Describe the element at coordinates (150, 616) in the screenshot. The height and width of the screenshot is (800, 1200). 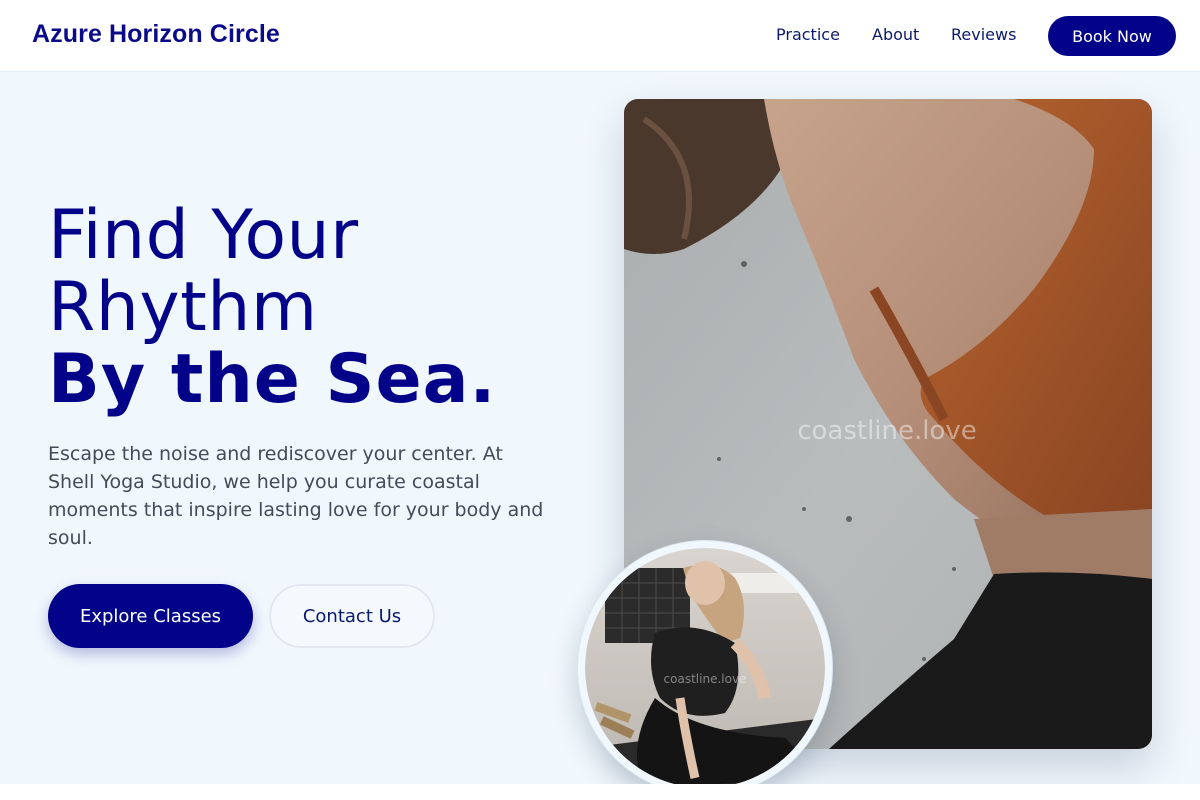
I see `explore-classes-button: Explore Classes` at that location.